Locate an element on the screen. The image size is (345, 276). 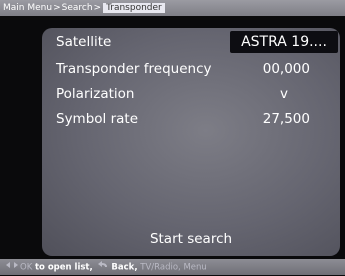
breadcrumb: Main Menu>Search> Transponder is located at coordinates (172, 8).